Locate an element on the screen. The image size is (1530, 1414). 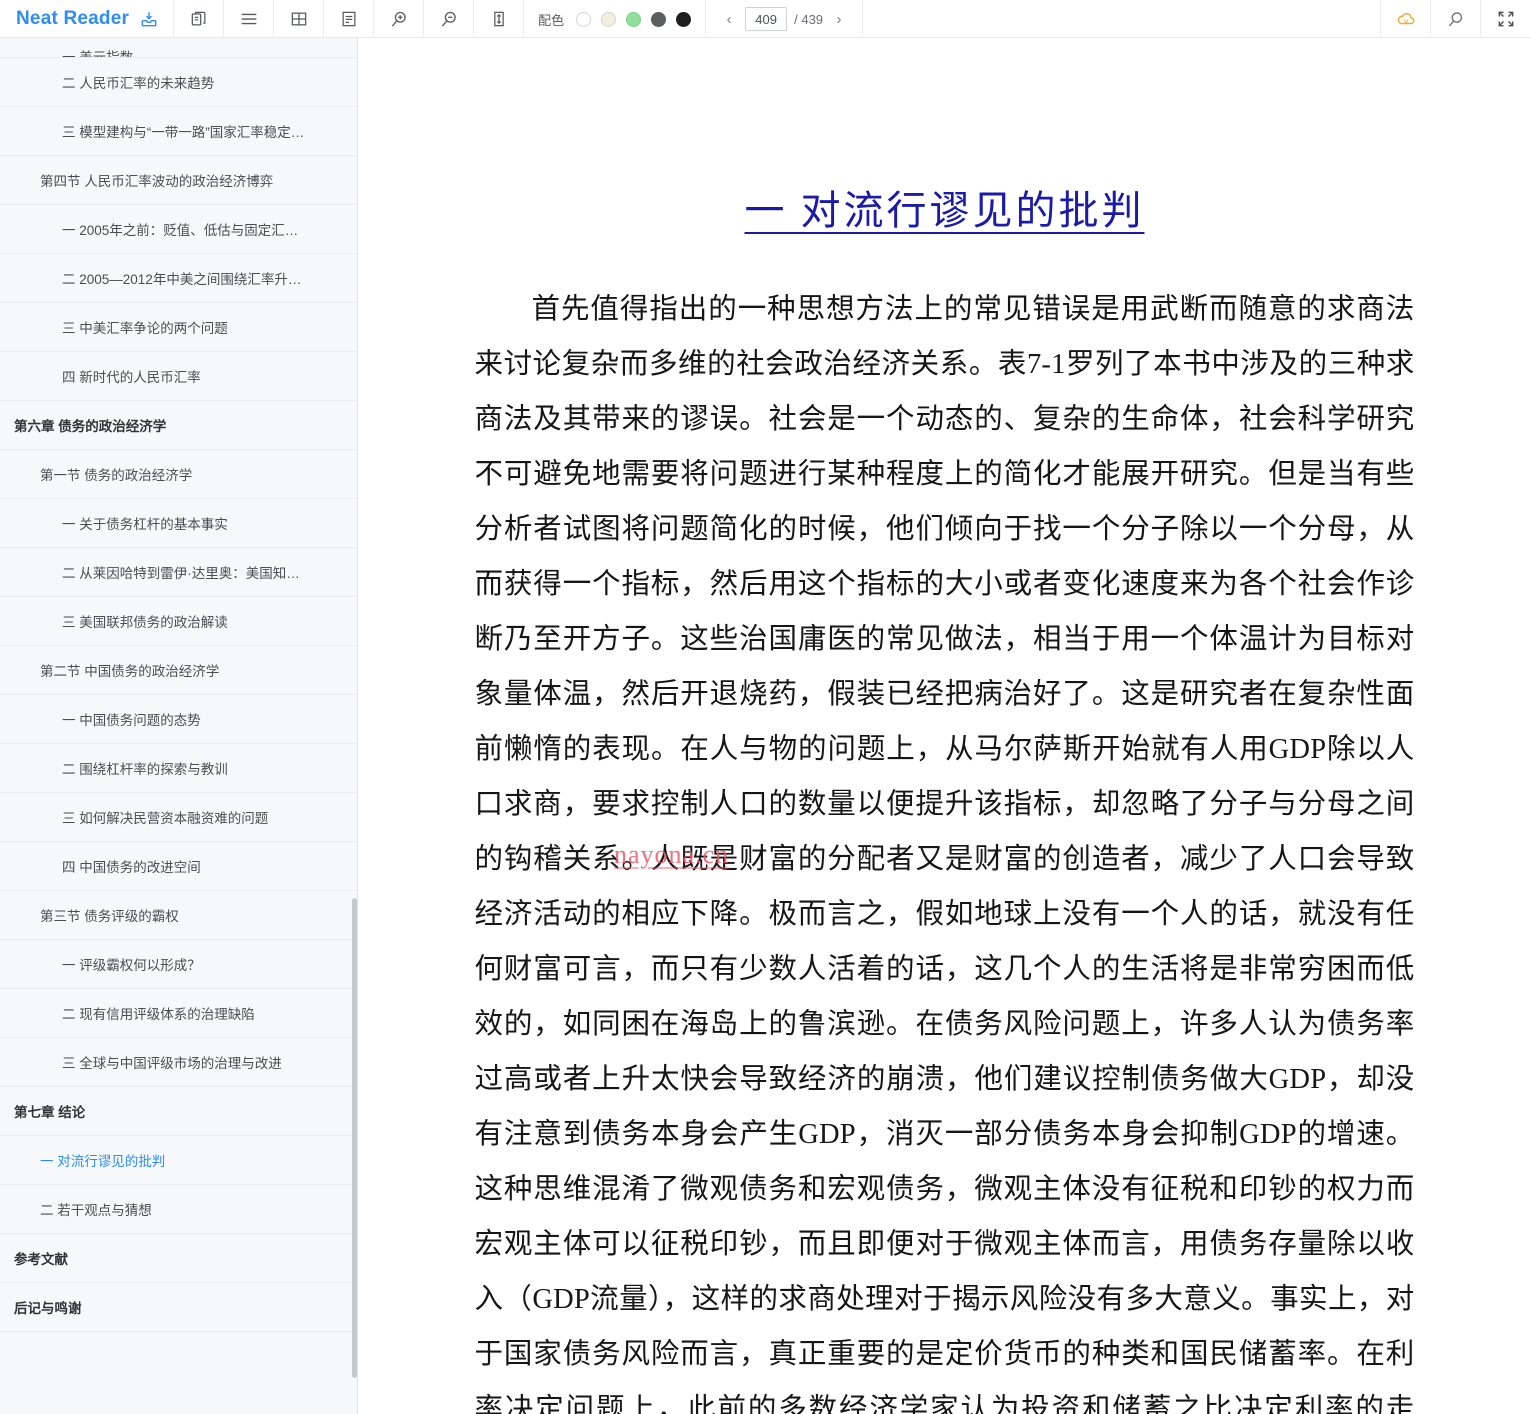
toc-item: 参考文献 is located at coordinates (178, 1258).